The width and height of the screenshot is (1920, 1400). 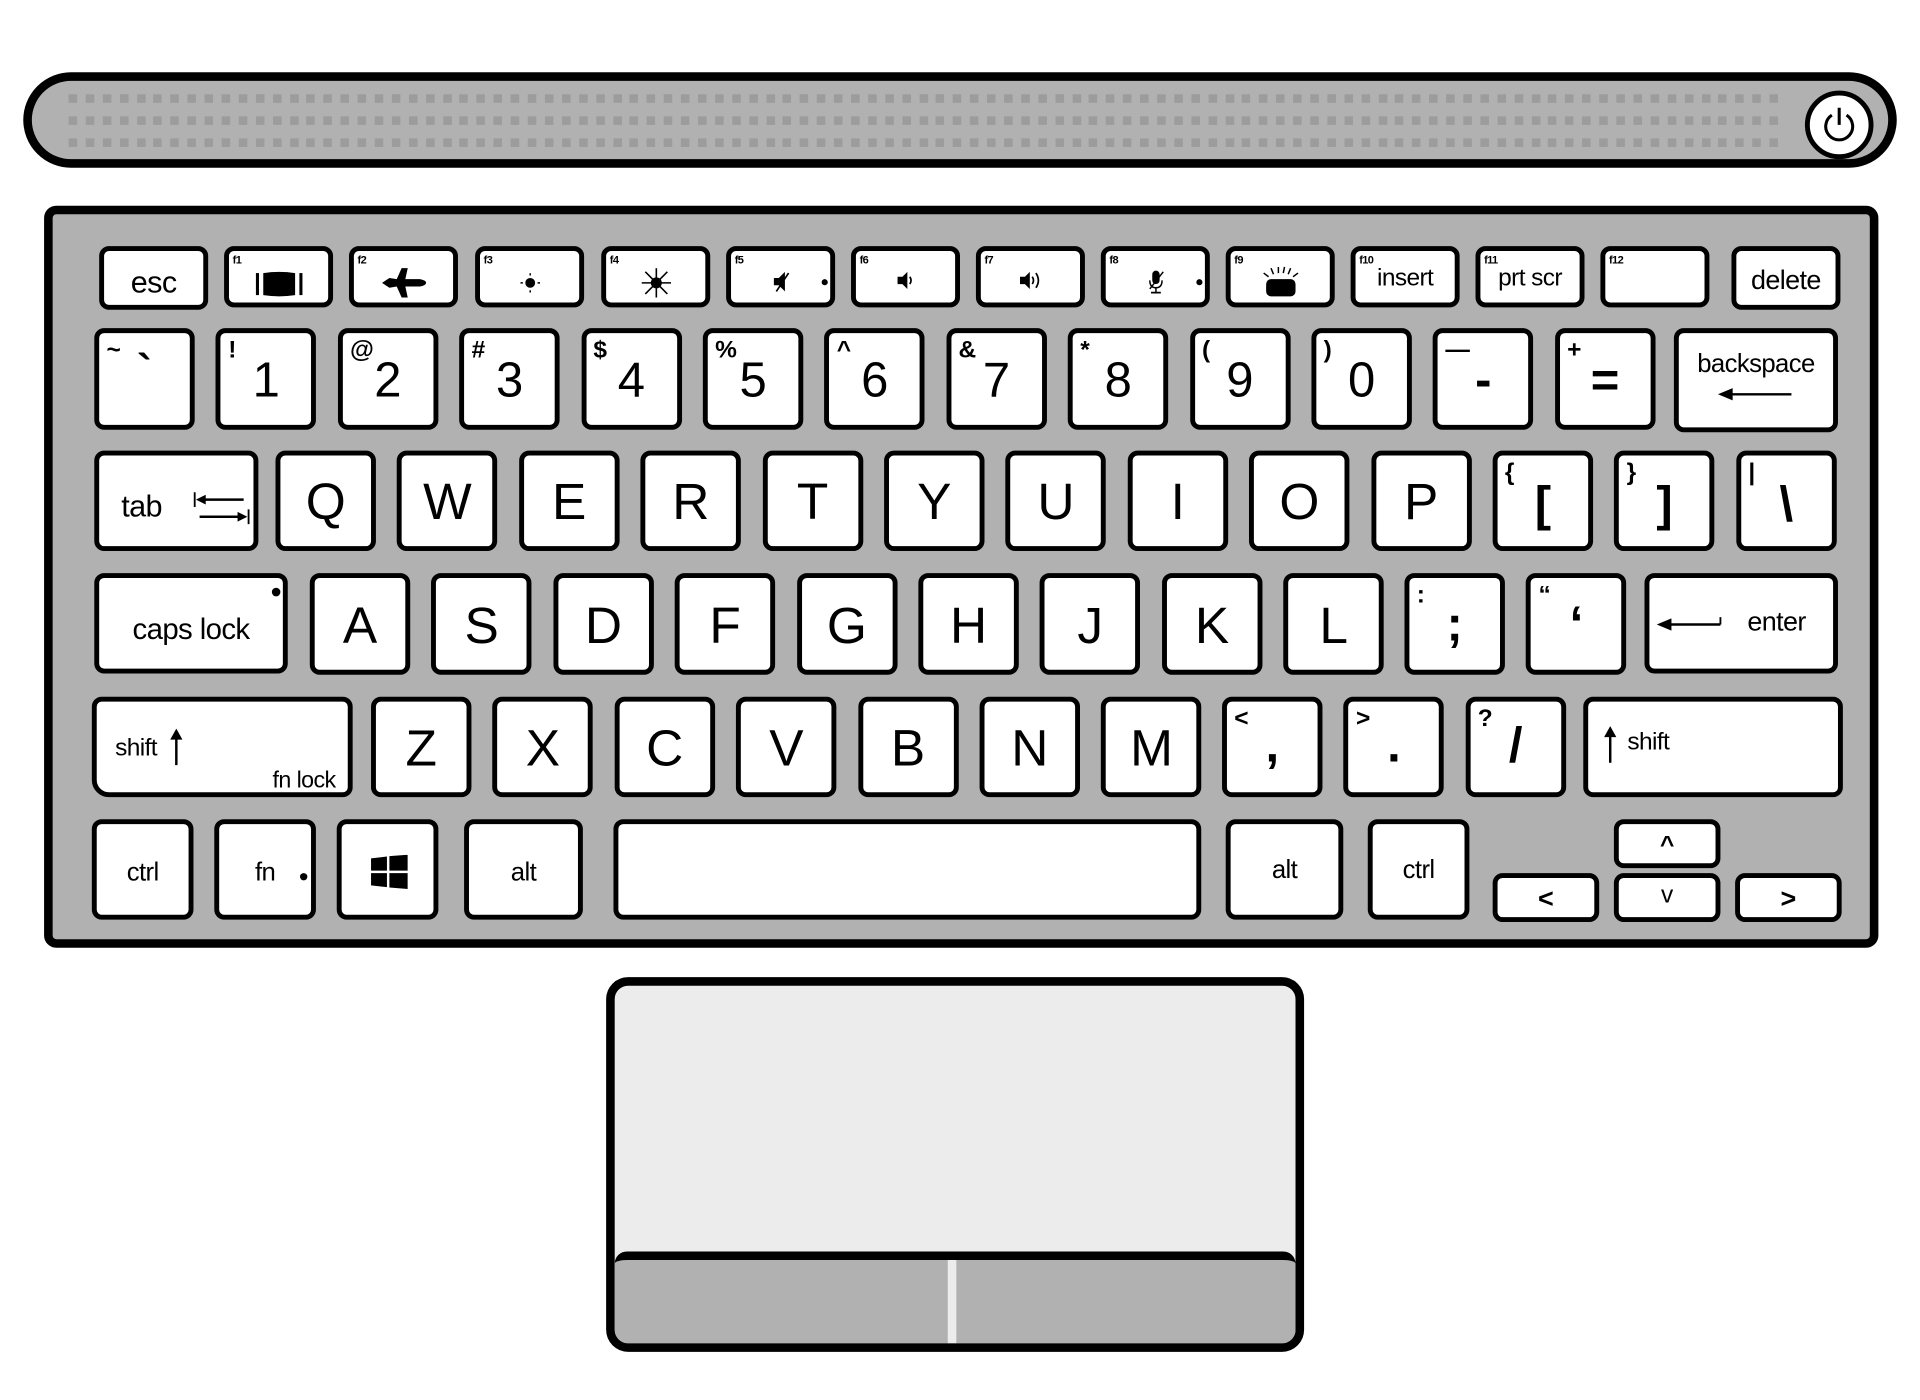 I want to click on key-ctrl-right: ctrl, so click(x=1418, y=869).